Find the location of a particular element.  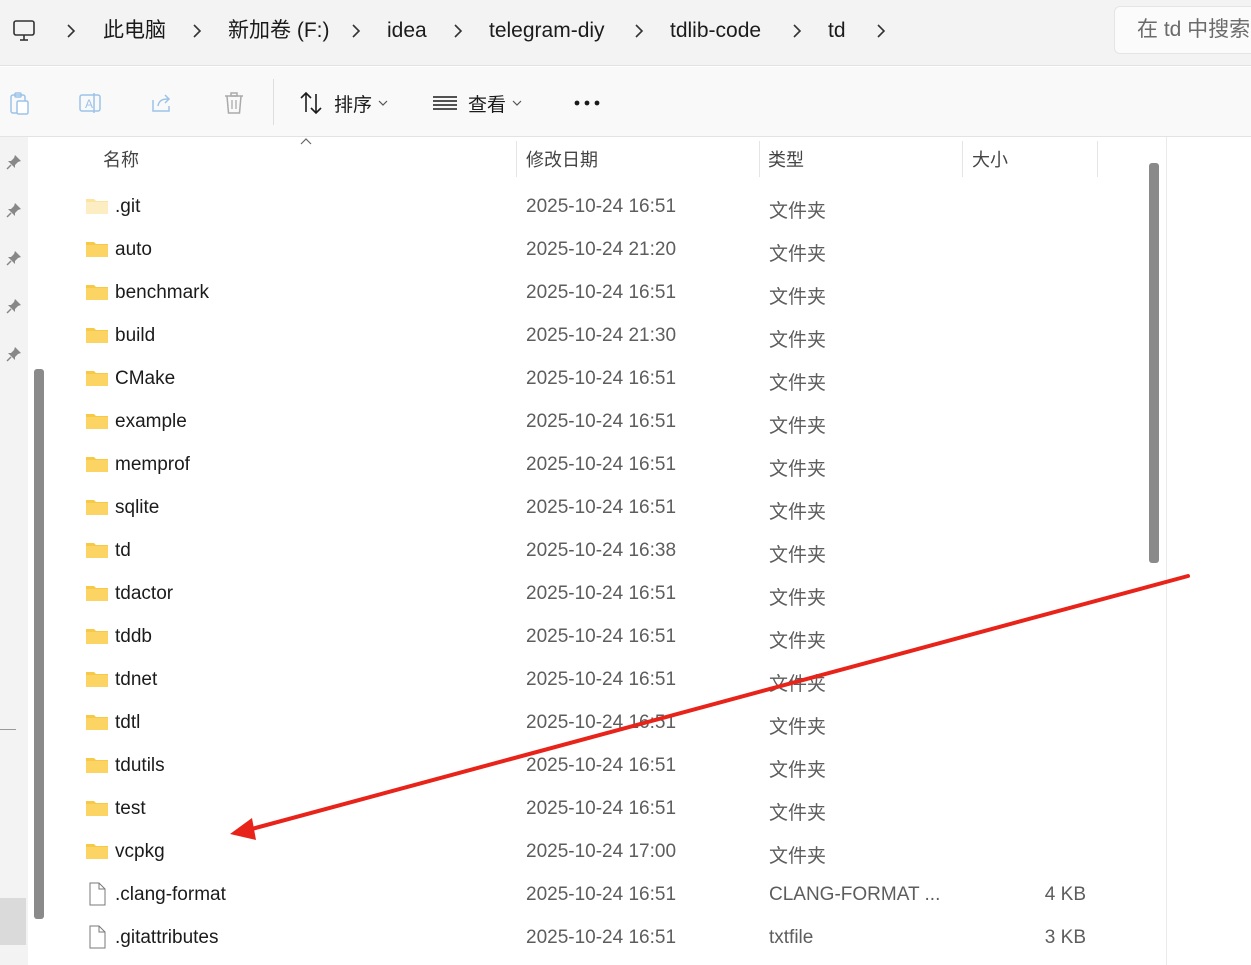

file-row: memprof 2025-10-24 16:51 文件夹 is located at coordinates (600, 464).